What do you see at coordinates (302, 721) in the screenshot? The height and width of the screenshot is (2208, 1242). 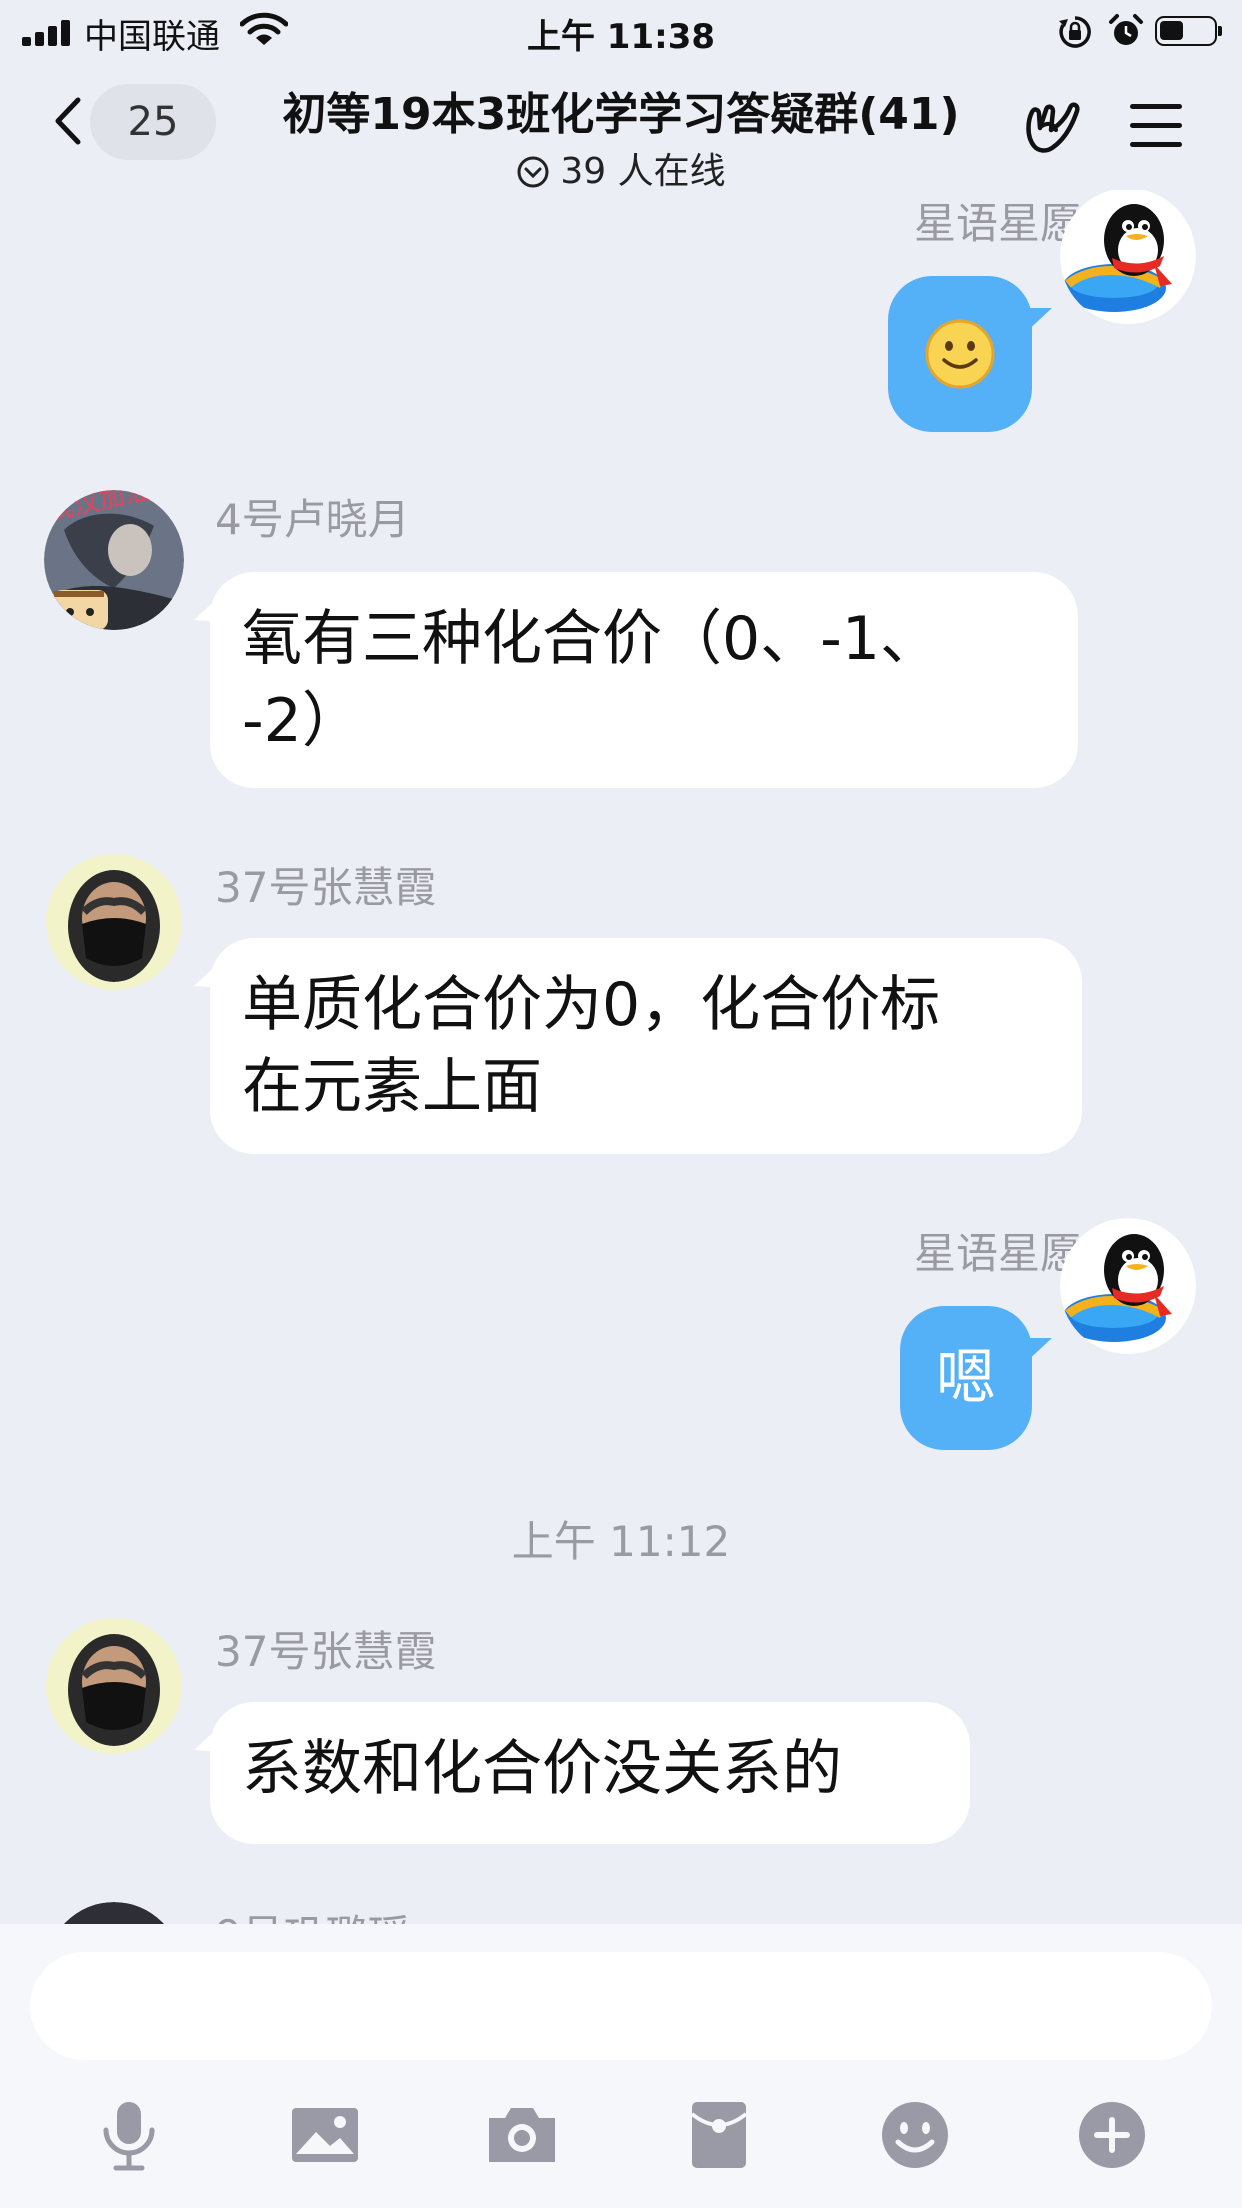 I see `message-text-line: -2）` at bounding box center [302, 721].